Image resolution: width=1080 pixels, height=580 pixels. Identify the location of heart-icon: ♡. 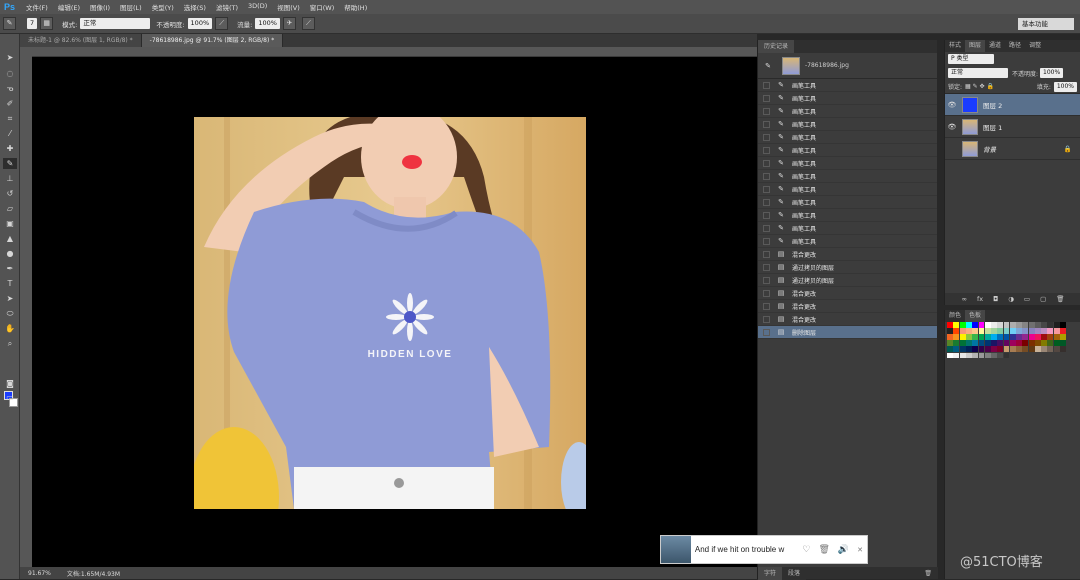
(806, 549).